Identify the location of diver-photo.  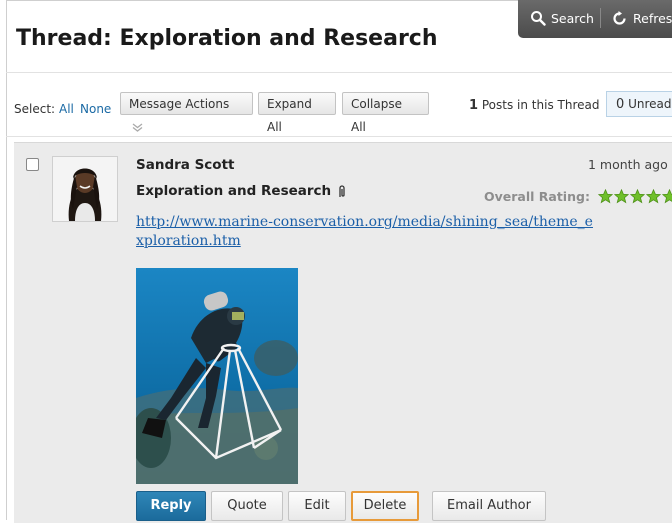
(217, 376).